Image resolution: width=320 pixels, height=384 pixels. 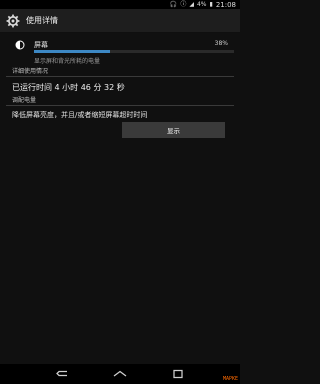 What do you see at coordinates (178, 374) in the screenshot?
I see `recents-icon` at bounding box center [178, 374].